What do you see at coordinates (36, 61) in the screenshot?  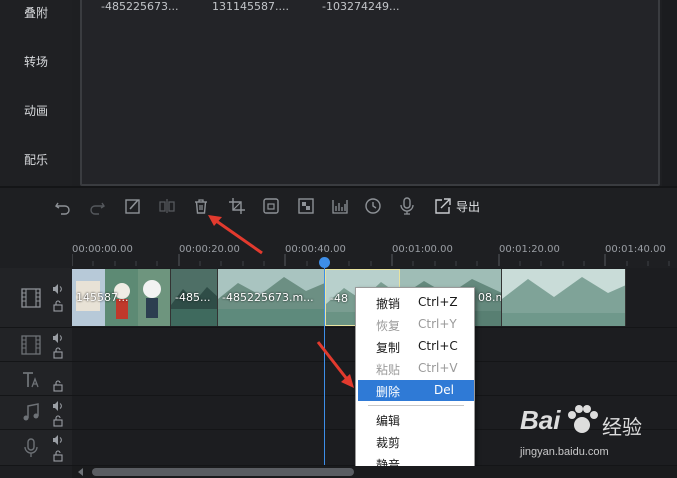 I see `sidebar-item-transition: 转场` at bounding box center [36, 61].